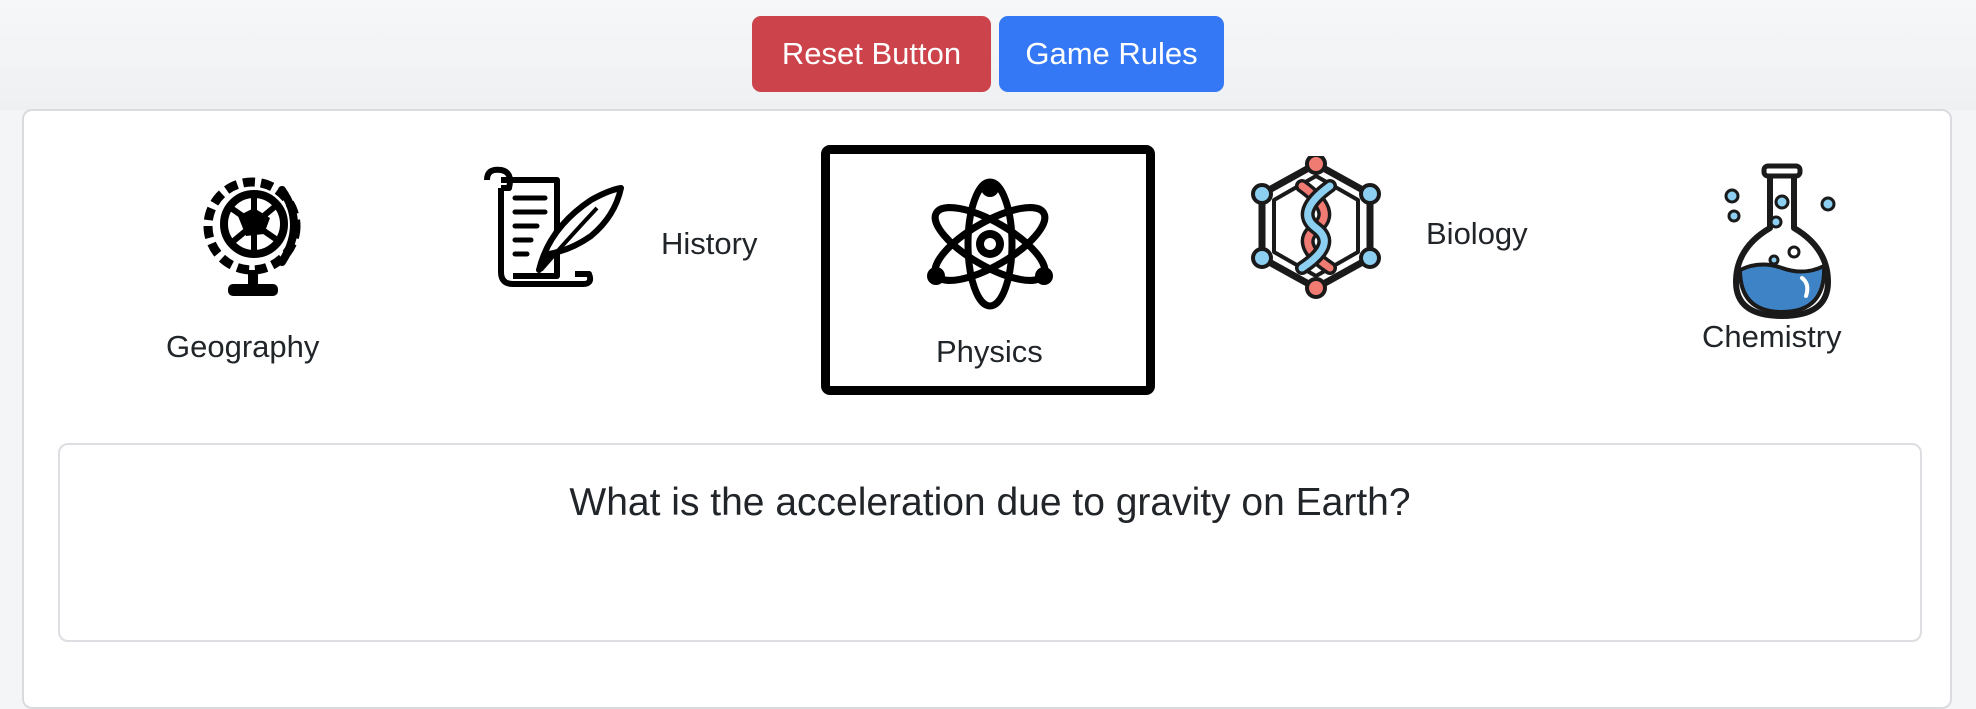 This screenshot has width=1976, height=709. Describe the element at coordinates (1396, 231) in the screenshot. I see `category-biology: Biology` at that location.